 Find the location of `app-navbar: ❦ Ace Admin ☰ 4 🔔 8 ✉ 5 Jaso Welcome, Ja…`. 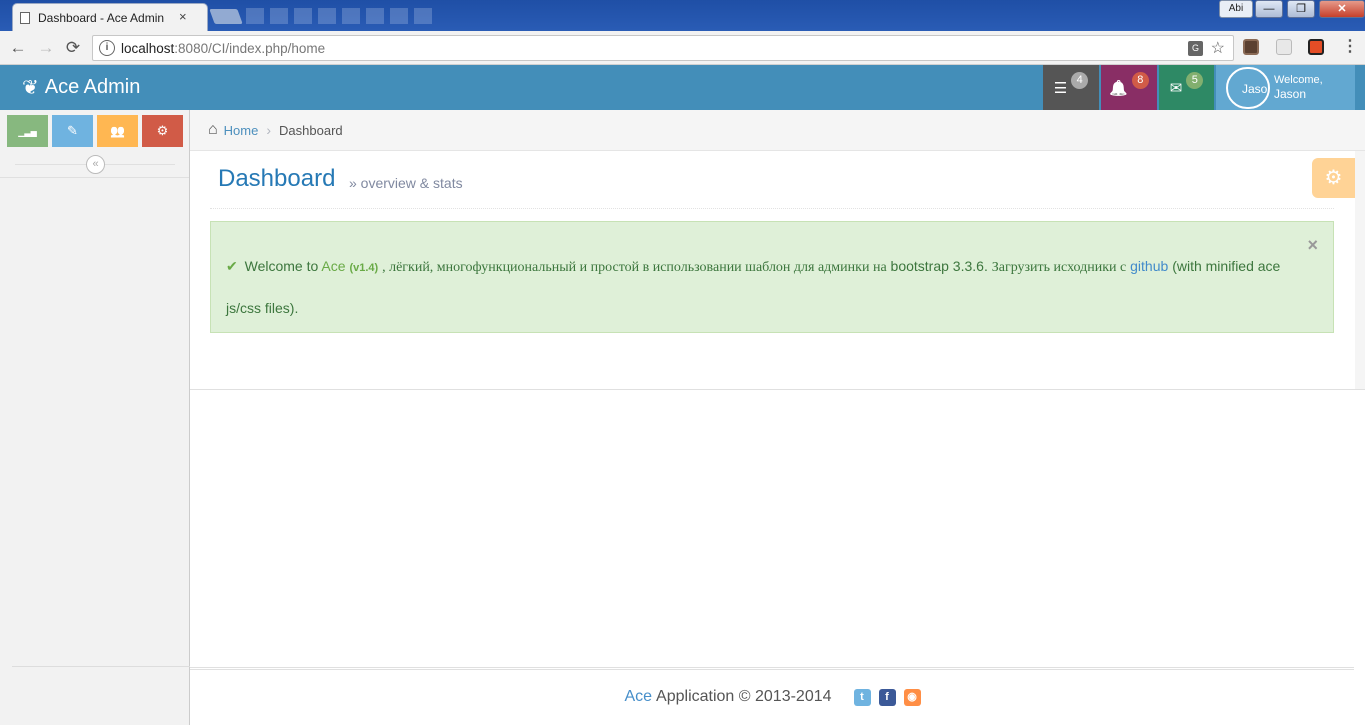

app-navbar: ❦ Ace Admin ☰ 4 🔔 8 ✉ 5 Jaso Welcome, Ja… is located at coordinates (682, 87).